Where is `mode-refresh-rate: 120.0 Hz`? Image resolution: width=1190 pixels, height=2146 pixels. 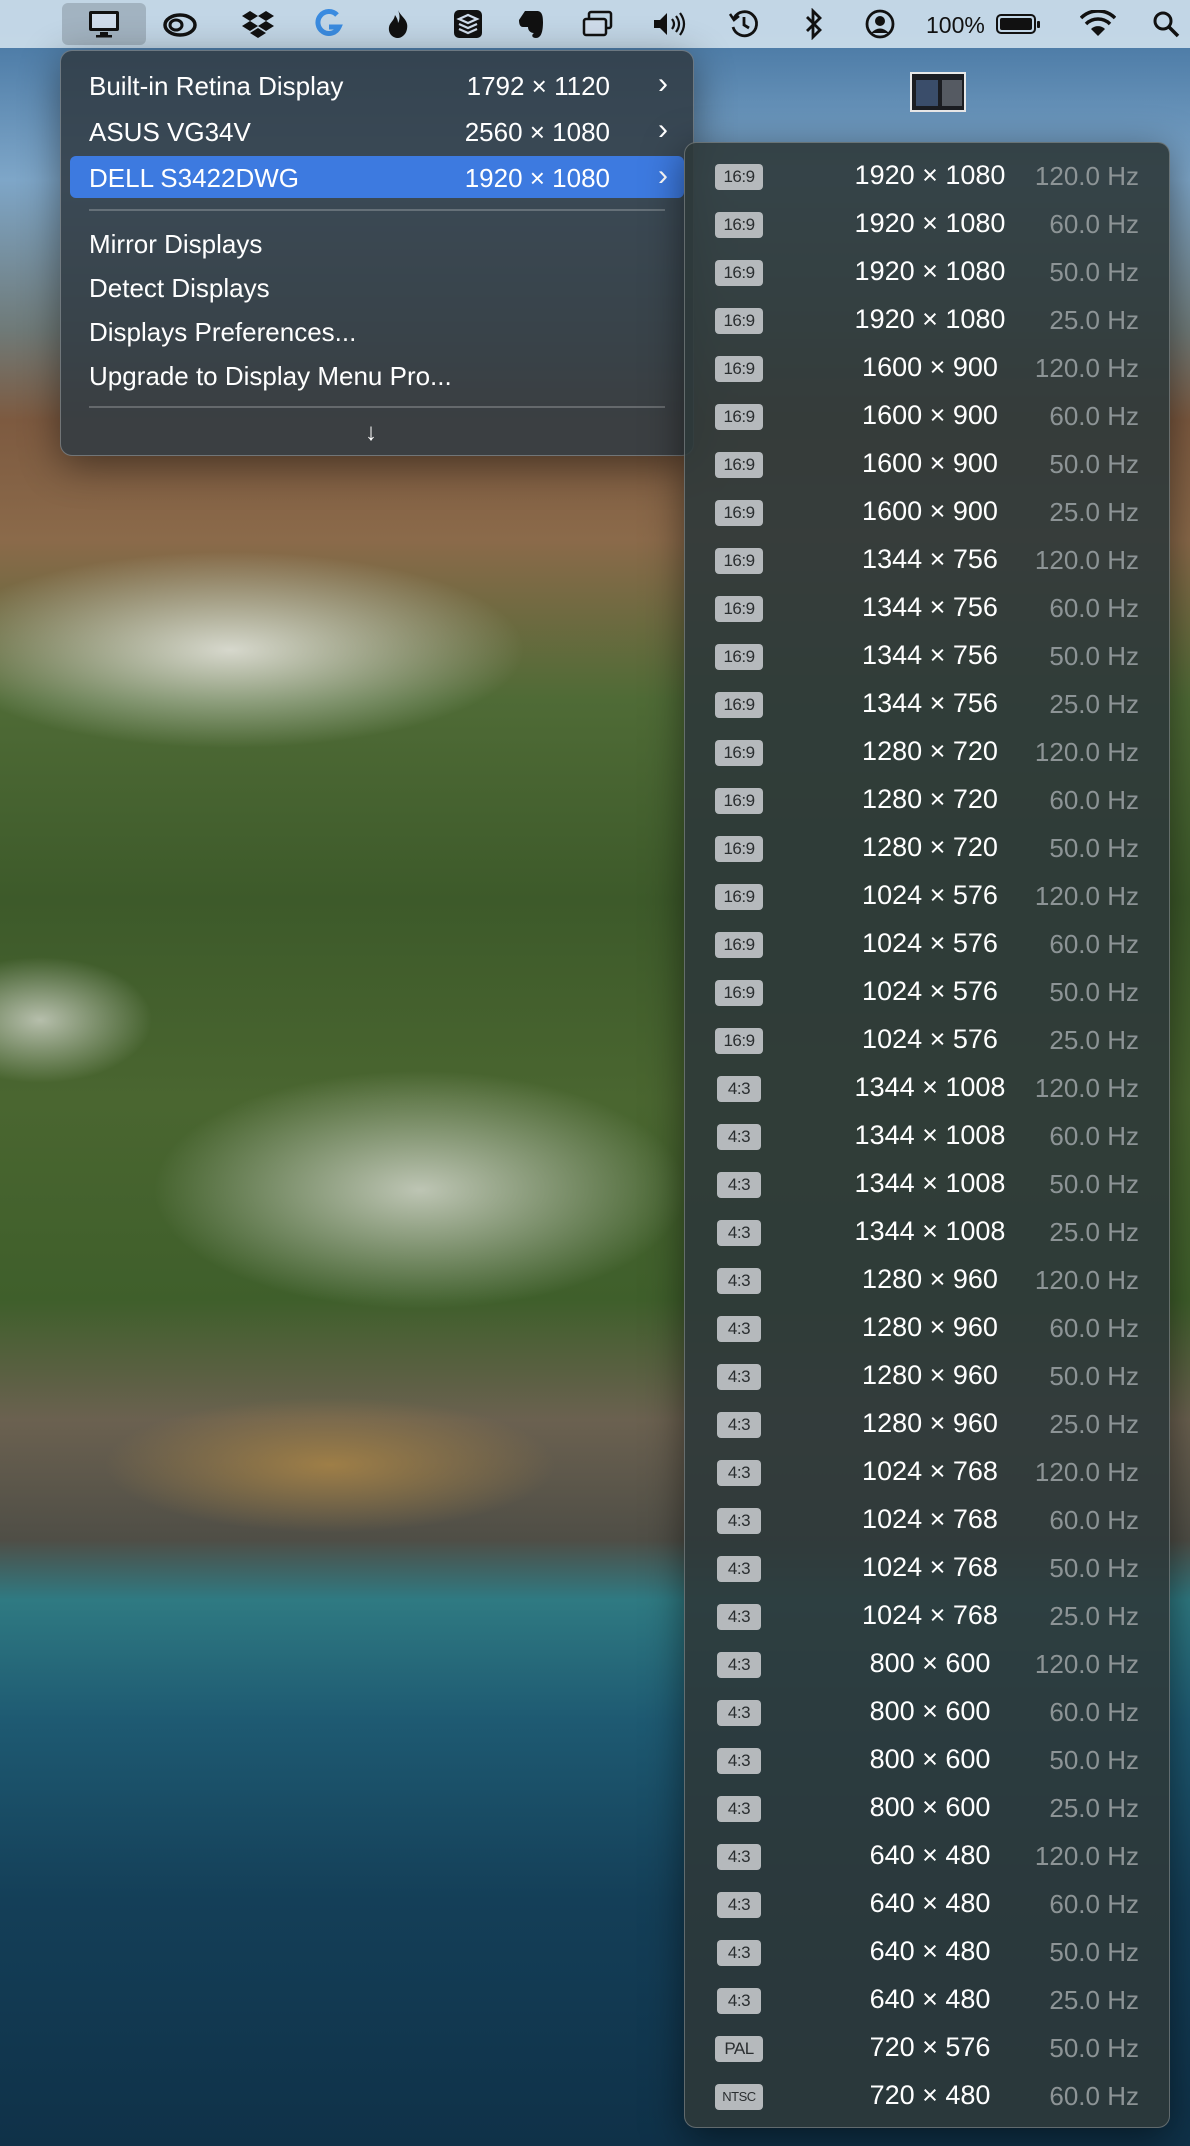
mode-refresh-rate: 120.0 Hz is located at coordinates (1086, 896).